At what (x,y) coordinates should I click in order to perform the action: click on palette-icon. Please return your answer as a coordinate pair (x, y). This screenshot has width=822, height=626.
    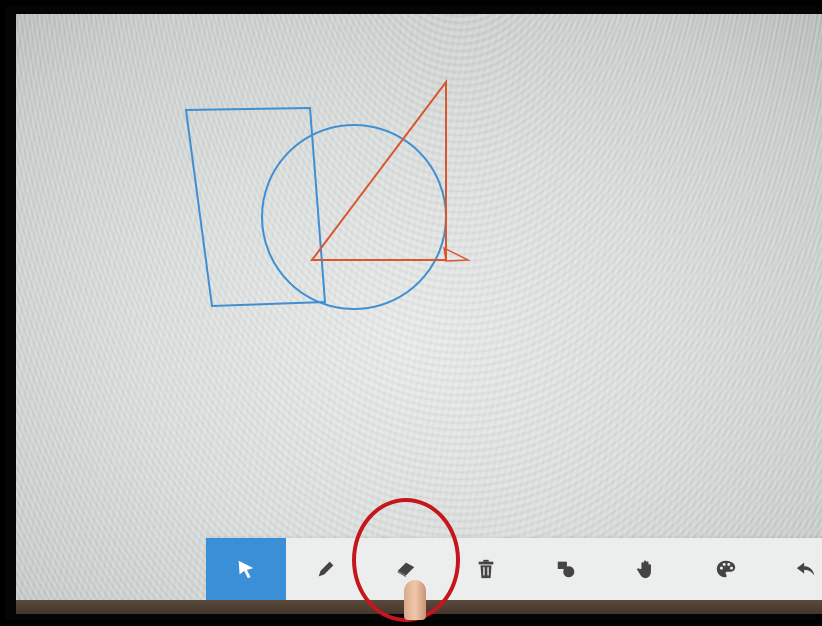
    Looking at the image, I should click on (726, 569).